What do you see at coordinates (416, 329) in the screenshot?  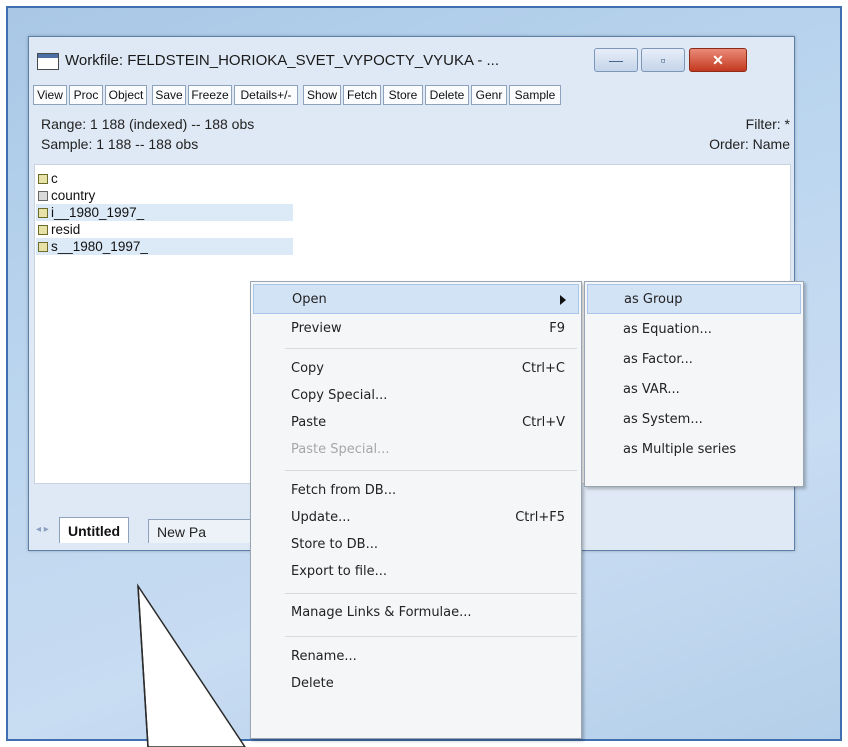 I see `menu-item-preview: Preview F9` at bounding box center [416, 329].